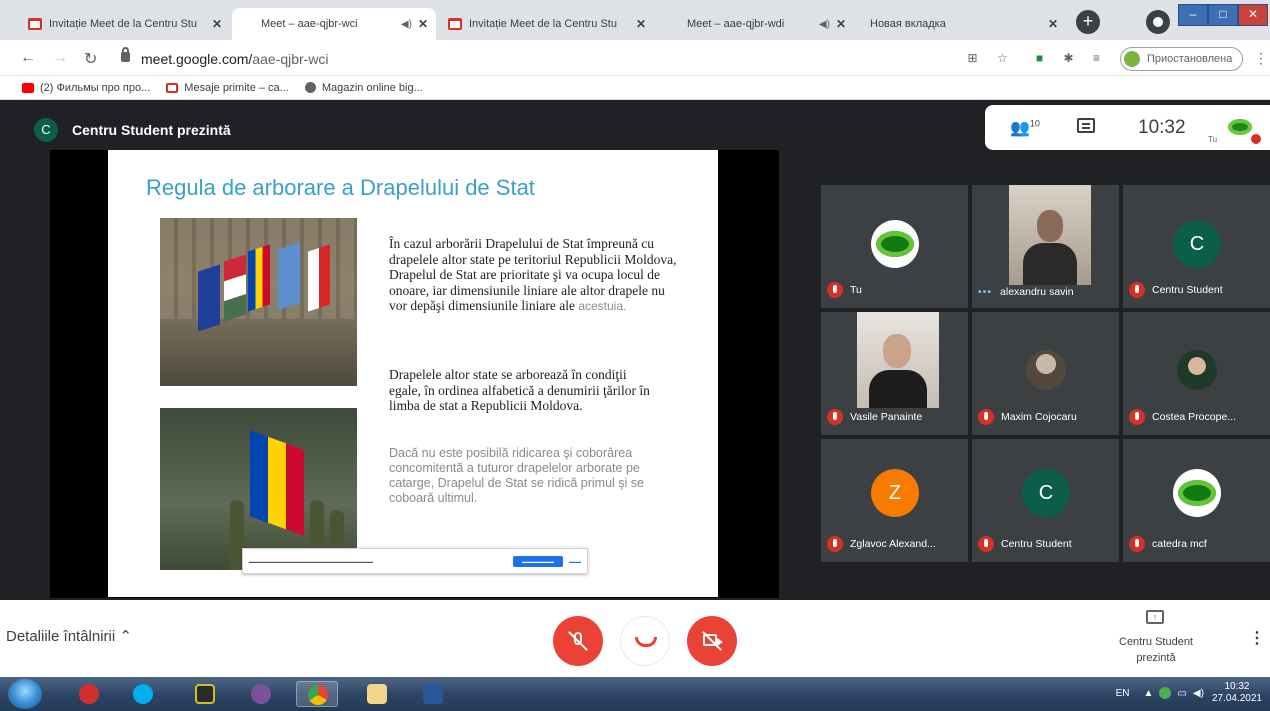 This screenshot has height=711, width=1270. Describe the element at coordinates (1182, 59) in the screenshot. I see `profile-paused-button: Приостановлена` at that location.